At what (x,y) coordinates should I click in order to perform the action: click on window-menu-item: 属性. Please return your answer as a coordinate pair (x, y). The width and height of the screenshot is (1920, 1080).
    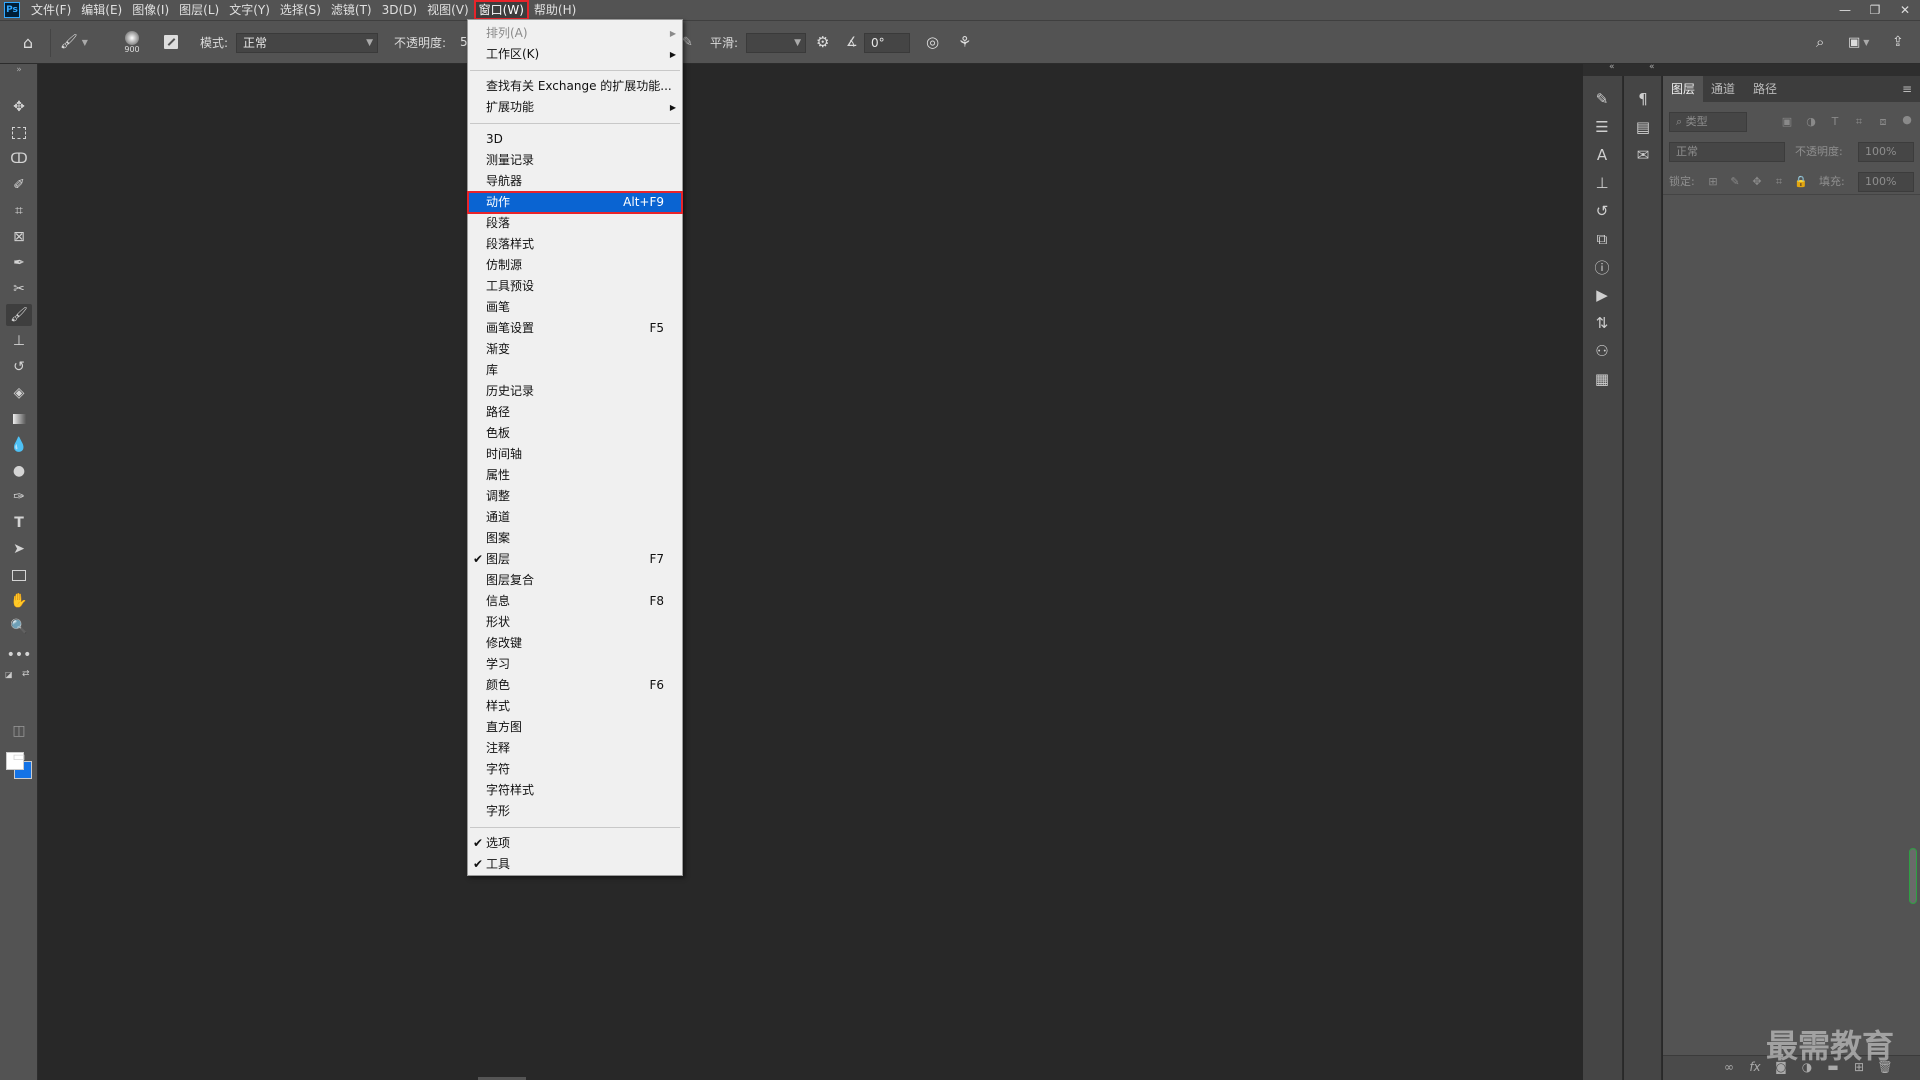
    Looking at the image, I should click on (575, 475).